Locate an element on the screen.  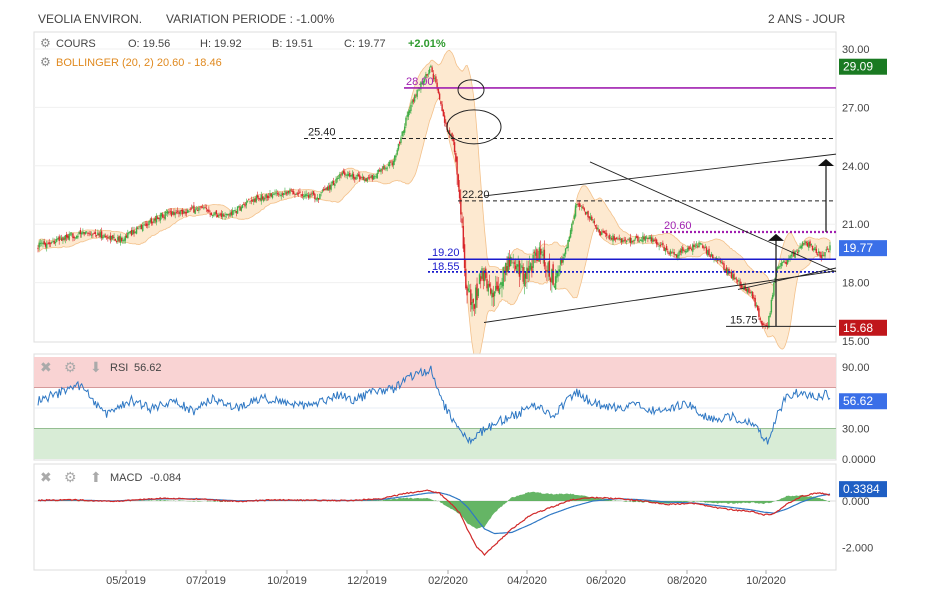
high-price-tag-text: 29.09 is located at coordinates (858, 67).